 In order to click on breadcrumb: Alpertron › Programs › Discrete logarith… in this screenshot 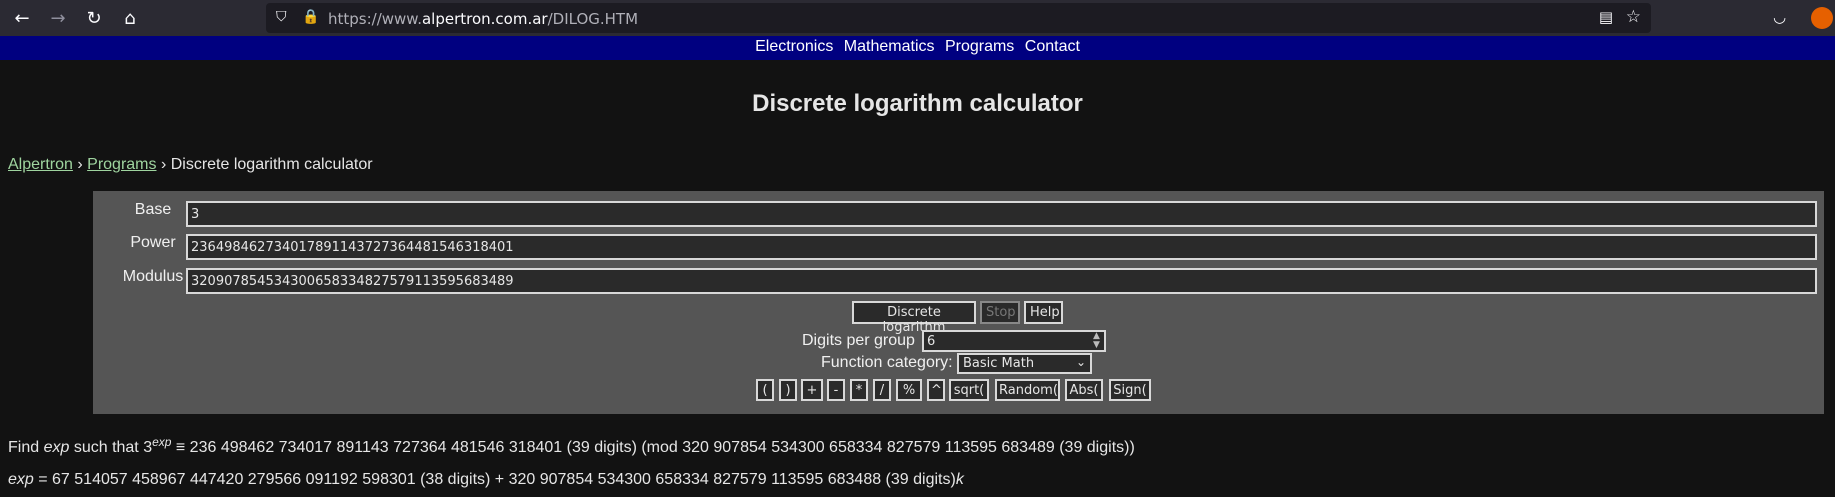, I will do `click(190, 165)`.